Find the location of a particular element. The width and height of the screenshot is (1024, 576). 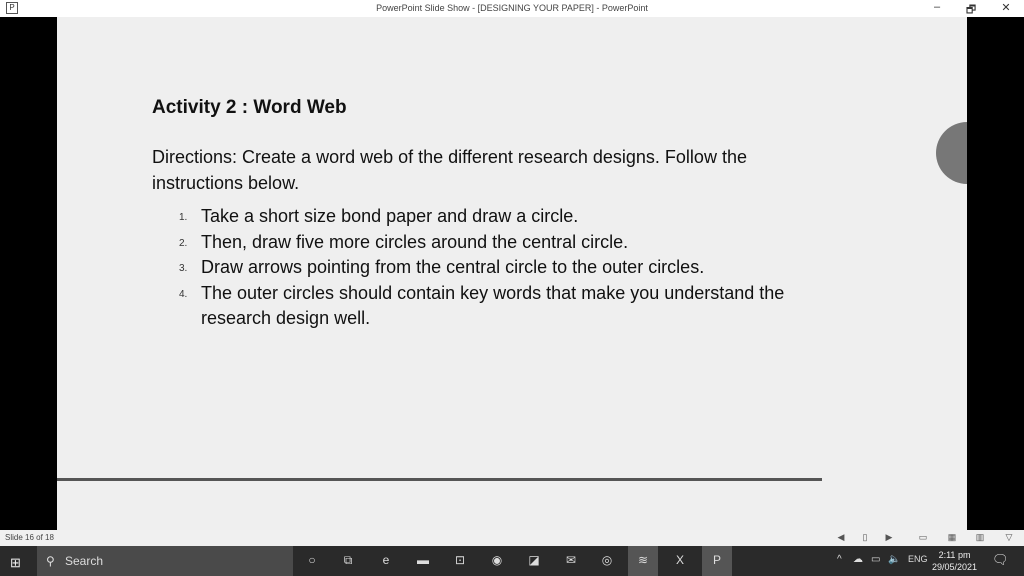

chrome-icon: ◎ is located at coordinates (607, 561).